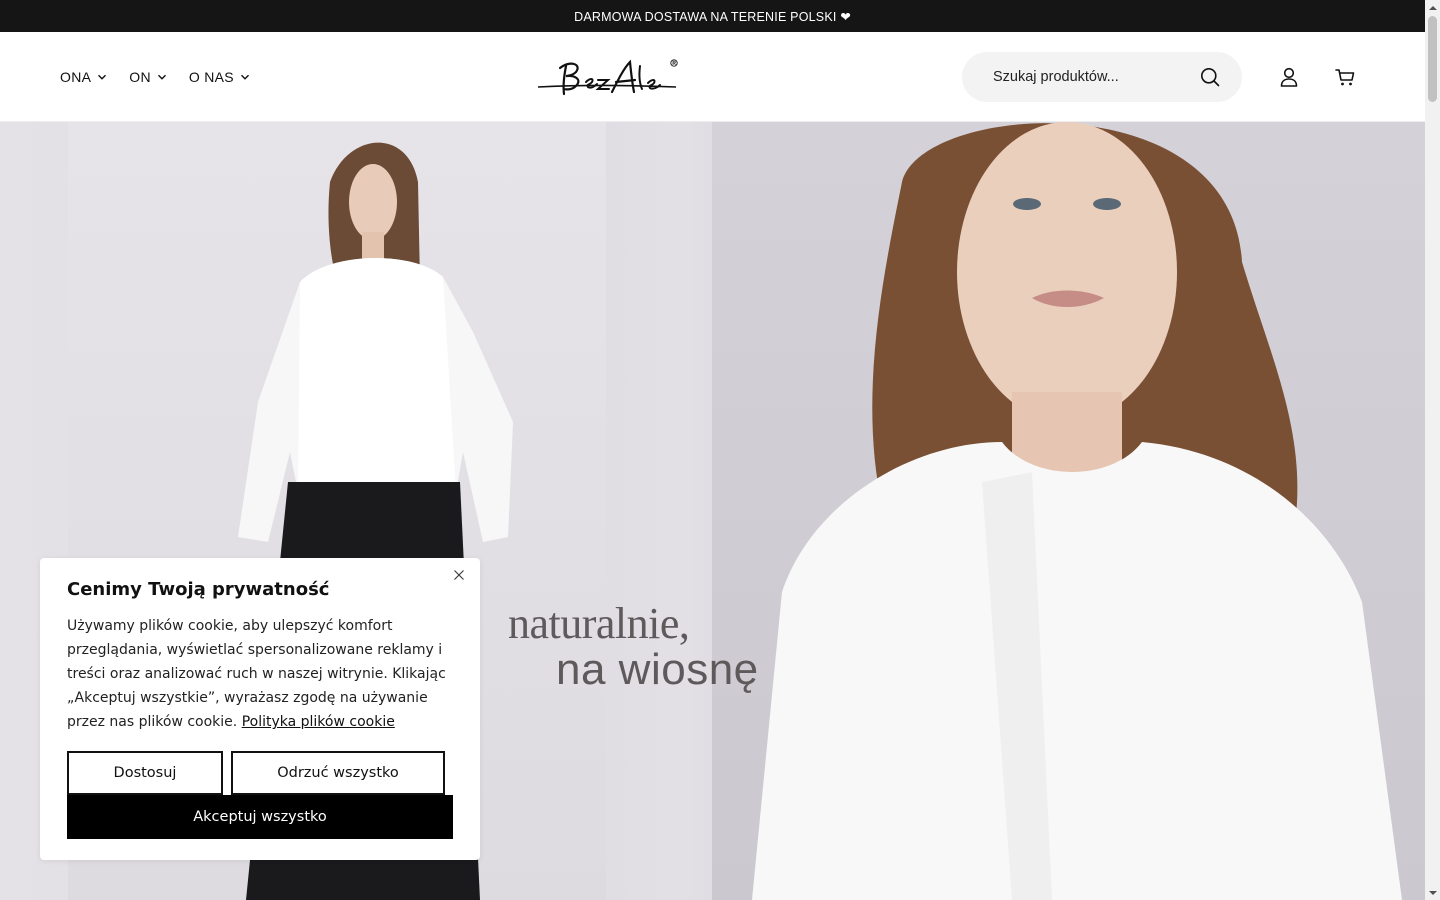 The width and height of the screenshot is (1440, 900). What do you see at coordinates (1432, 59) in the screenshot?
I see `scrollbar-thumb` at bounding box center [1432, 59].